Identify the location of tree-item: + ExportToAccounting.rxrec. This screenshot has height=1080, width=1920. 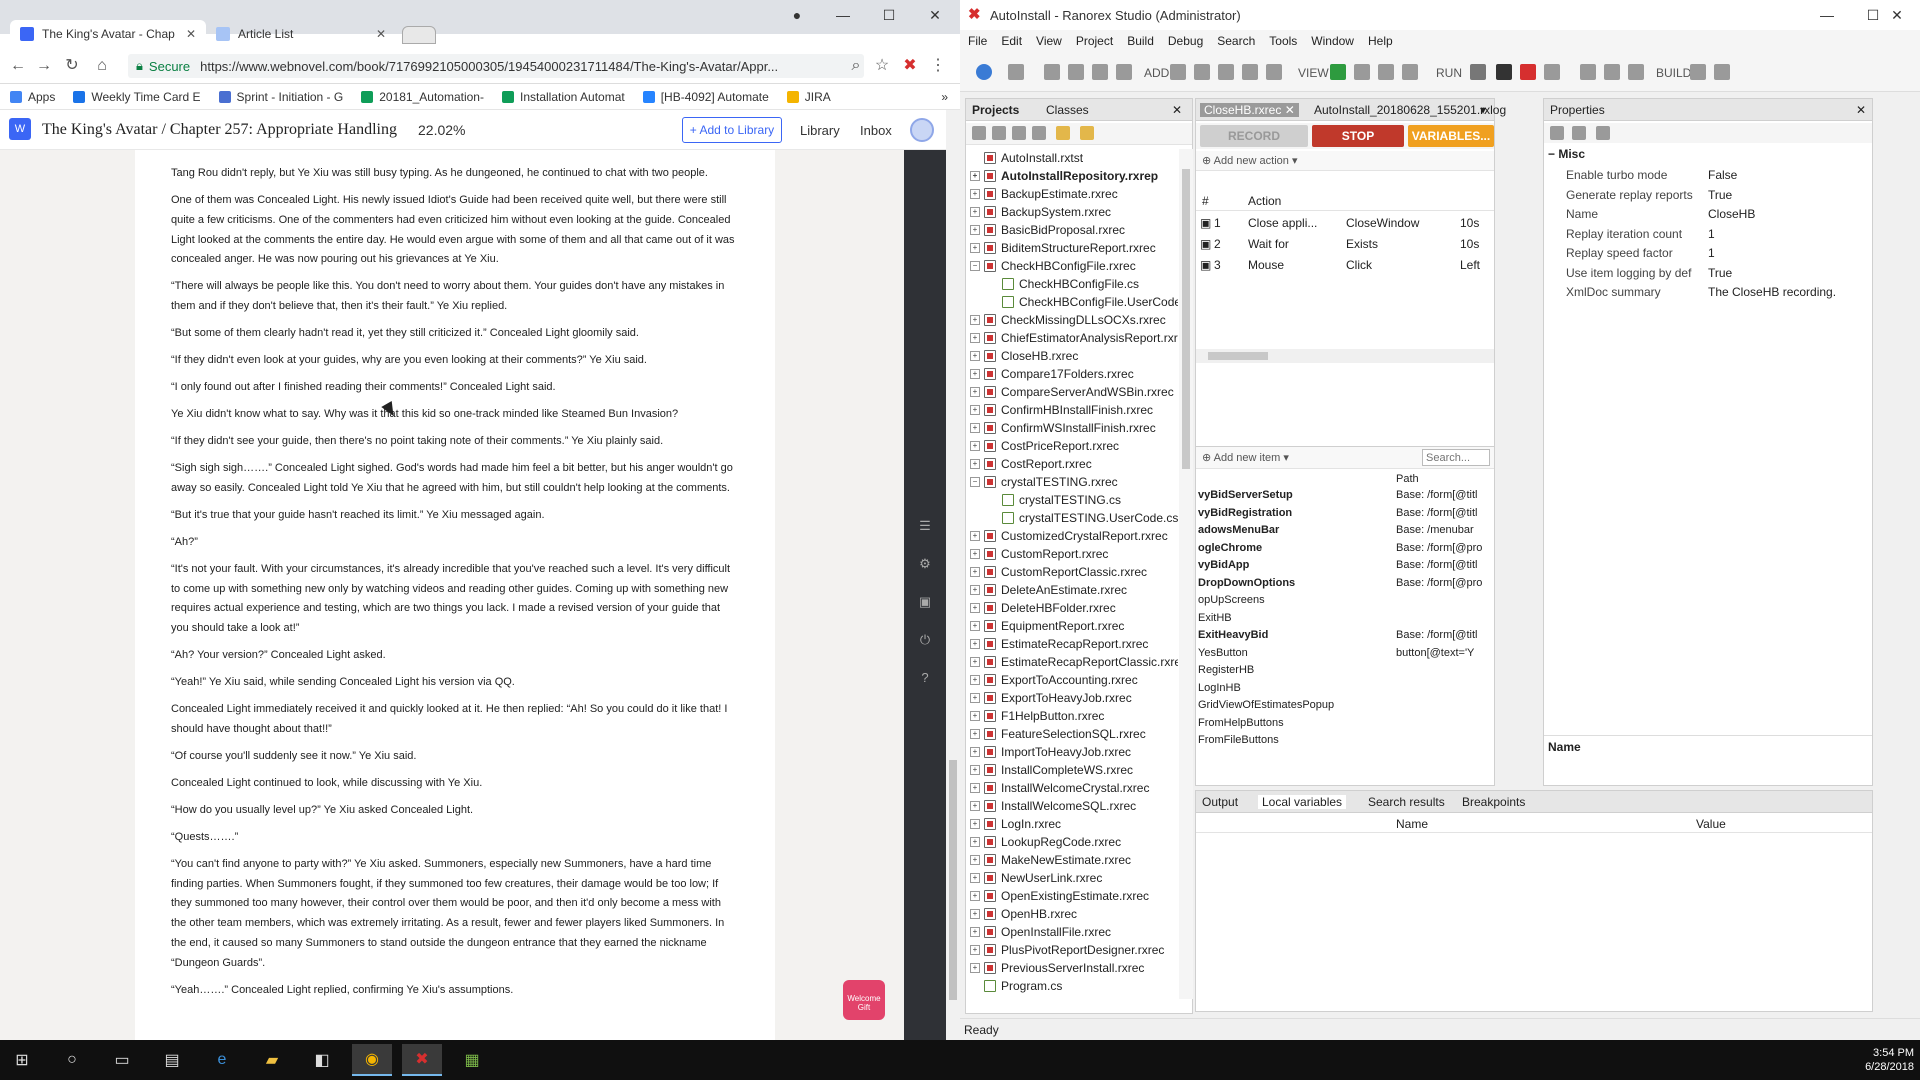
(1072, 680).